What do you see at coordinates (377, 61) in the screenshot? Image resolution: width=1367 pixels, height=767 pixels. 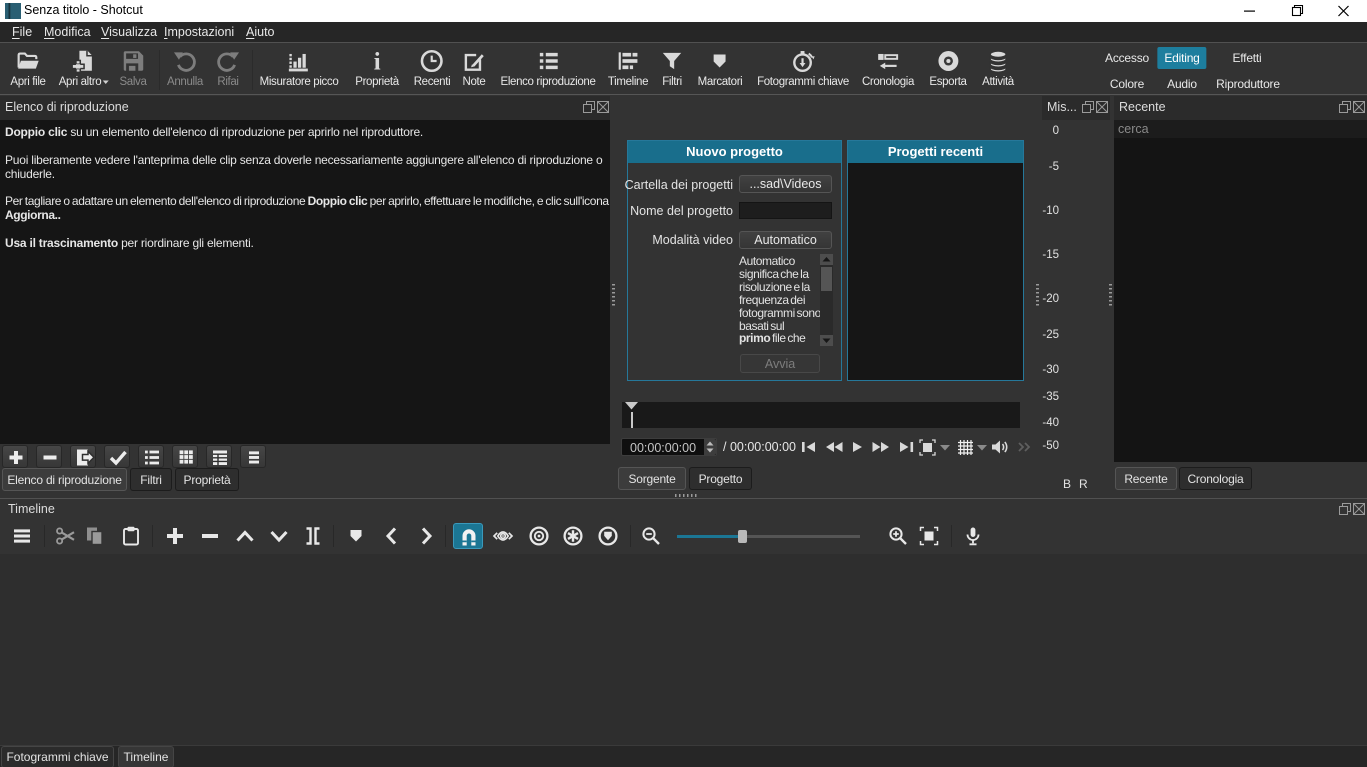 I see `svg-text: i` at bounding box center [377, 61].